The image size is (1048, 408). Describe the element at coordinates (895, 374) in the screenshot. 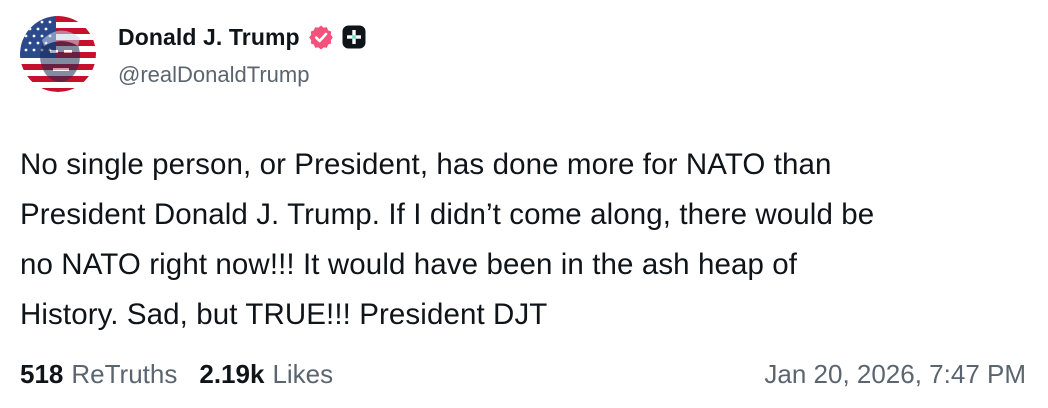

I see `post-timestamp: Jan 20, 2026, 7:47 PM` at that location.